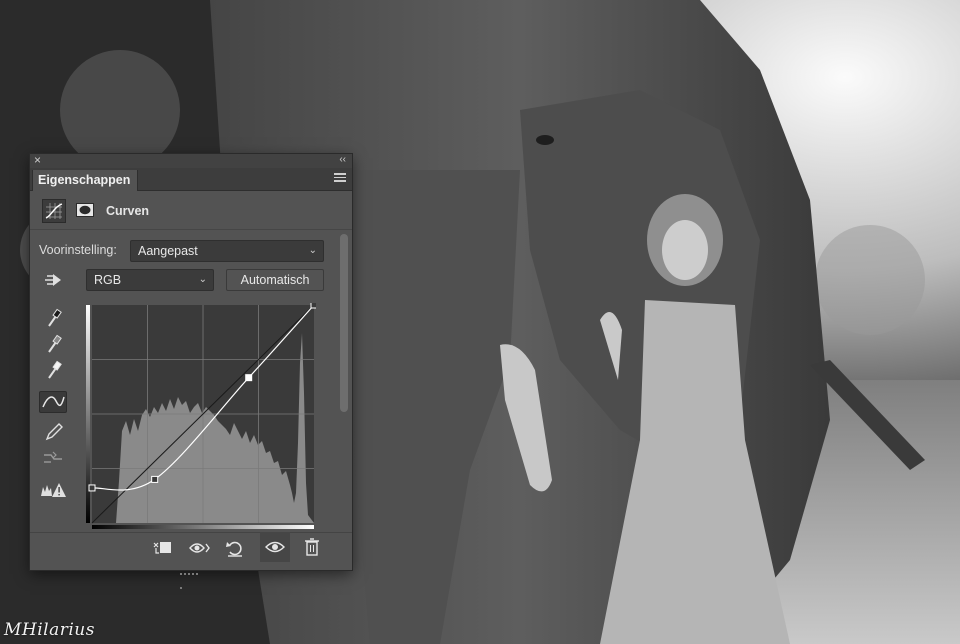 The height and width of the screenshot is (644, 960). Describe the element at coordinates (191, 160) in the screenshot. I see `panel-titlebar: × ‹‹` at that location.